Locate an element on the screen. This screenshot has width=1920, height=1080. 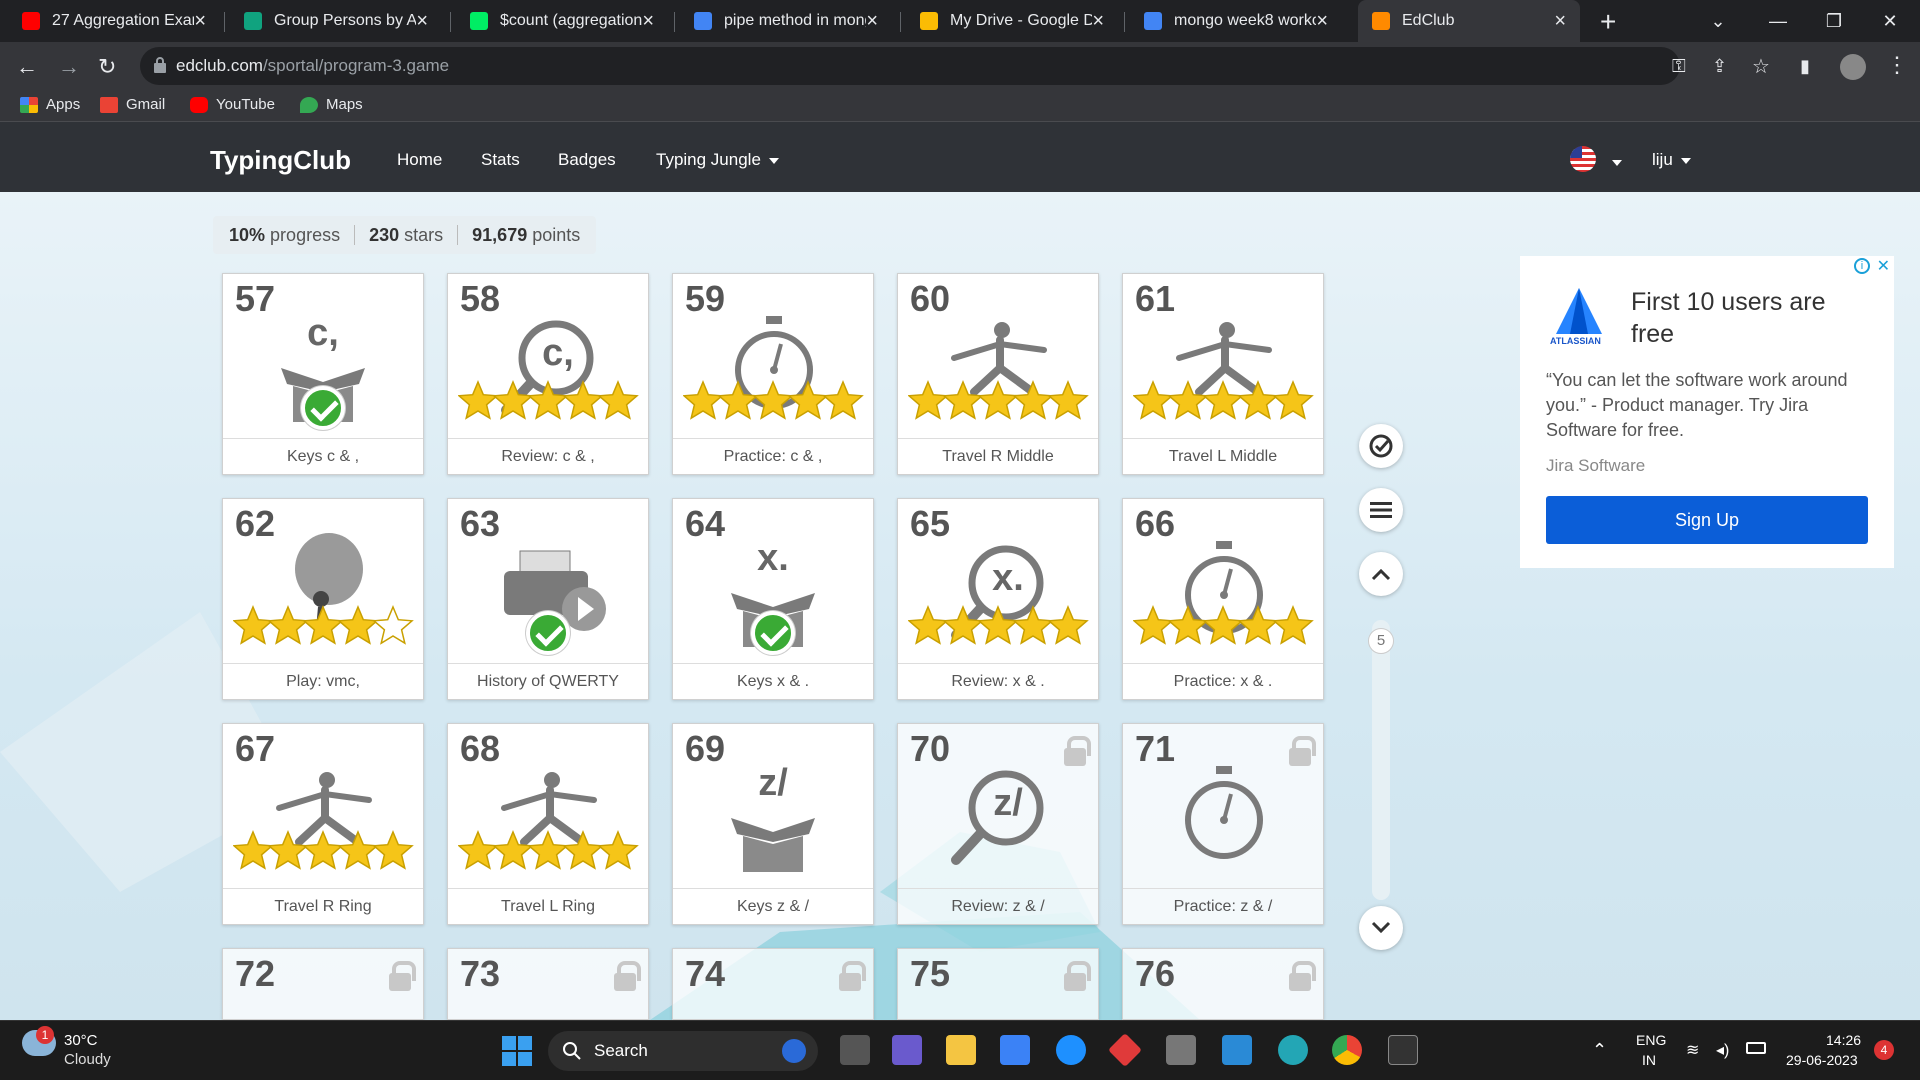
nav-home: Home is located at coordinates (419, 160).